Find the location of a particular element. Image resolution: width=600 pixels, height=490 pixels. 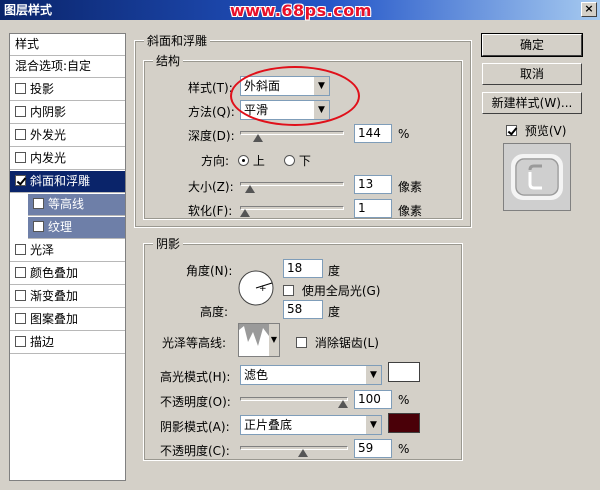

highlight-opacity-unit: % is located at coordinates (404, 400).